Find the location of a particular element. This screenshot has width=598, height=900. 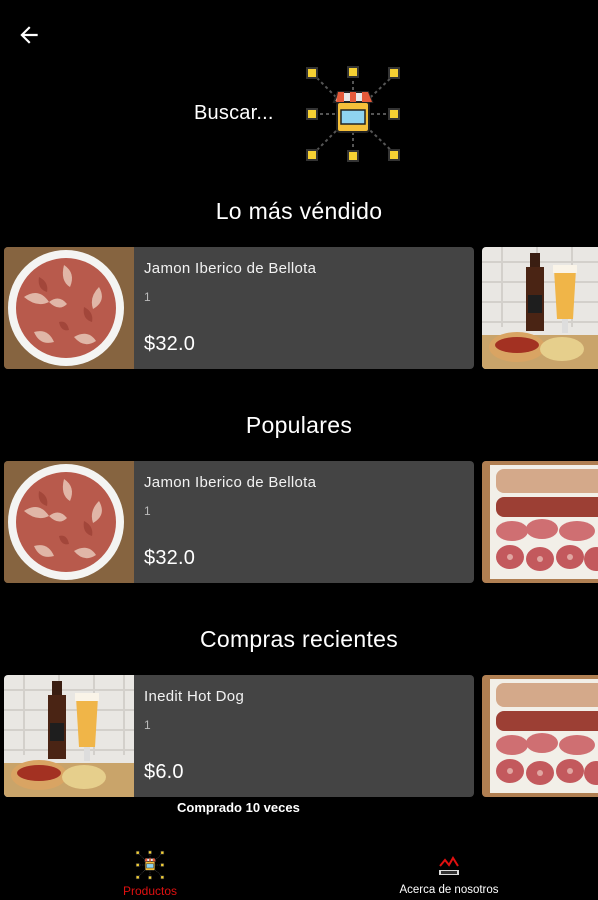

nav-about-us-label: Acerca de nosotros is located at coordinates (449, 890).